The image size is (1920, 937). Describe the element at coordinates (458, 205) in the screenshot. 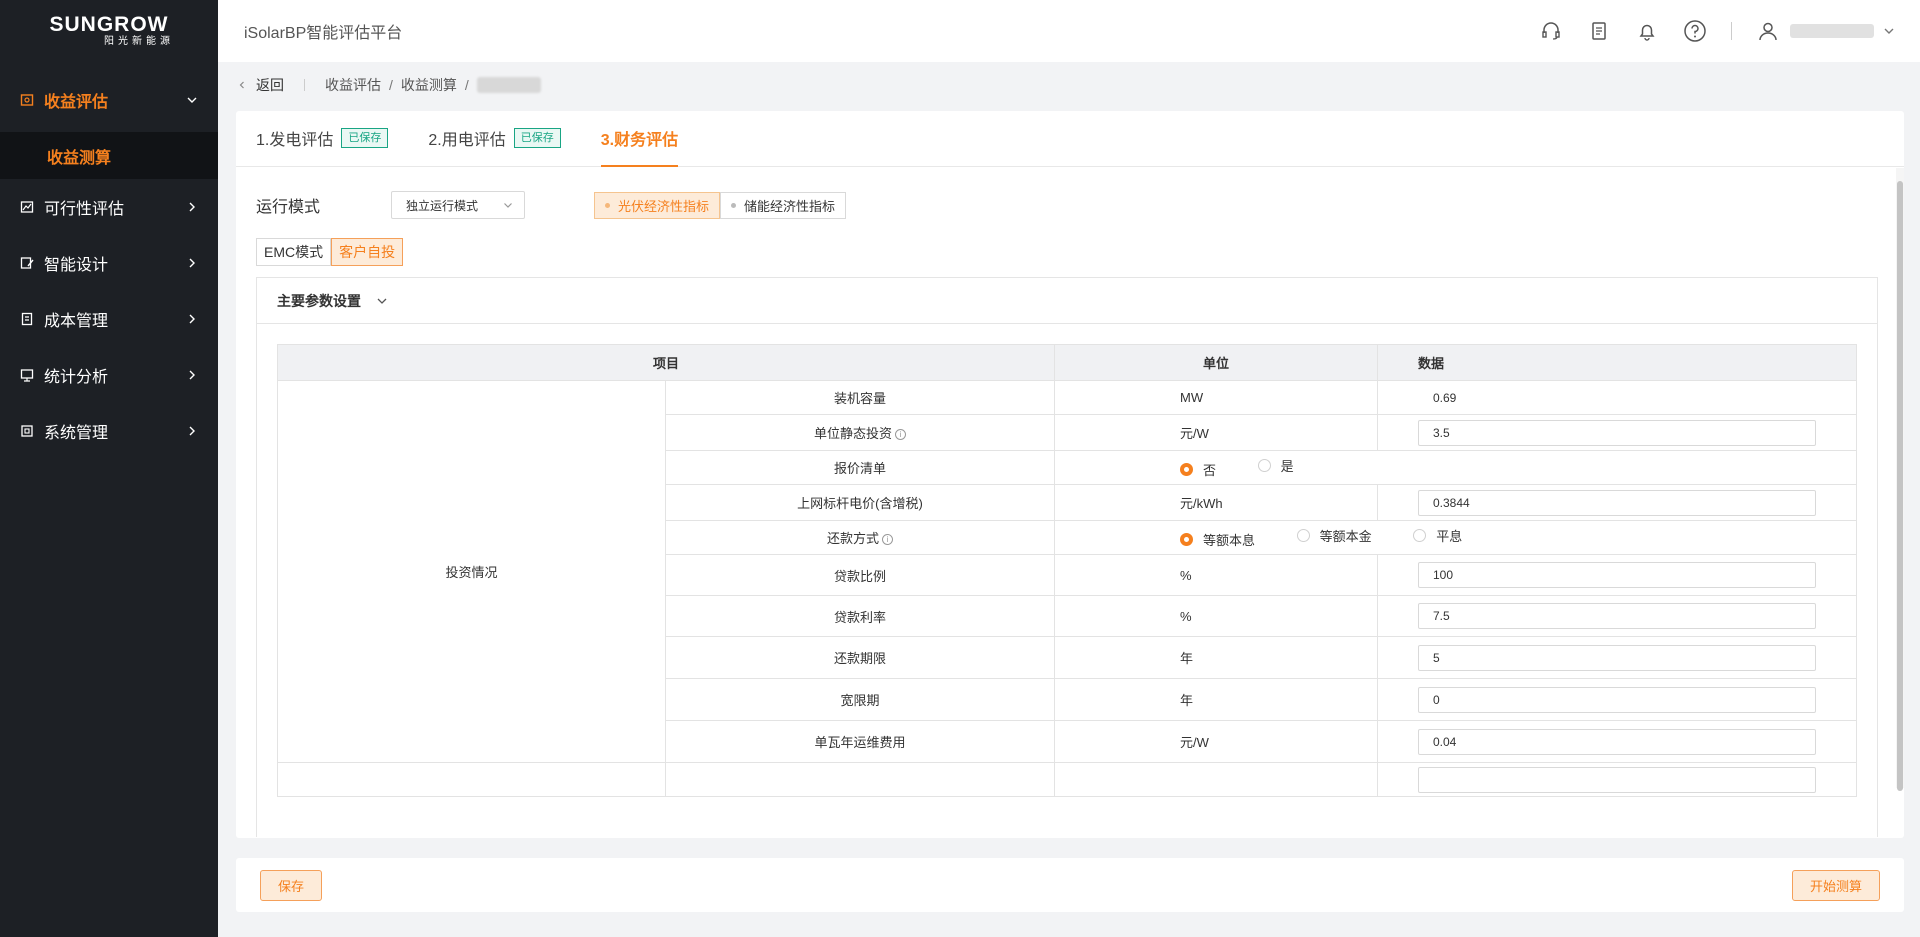

I see `operation-mode-select: 独立运行模式` at that location.